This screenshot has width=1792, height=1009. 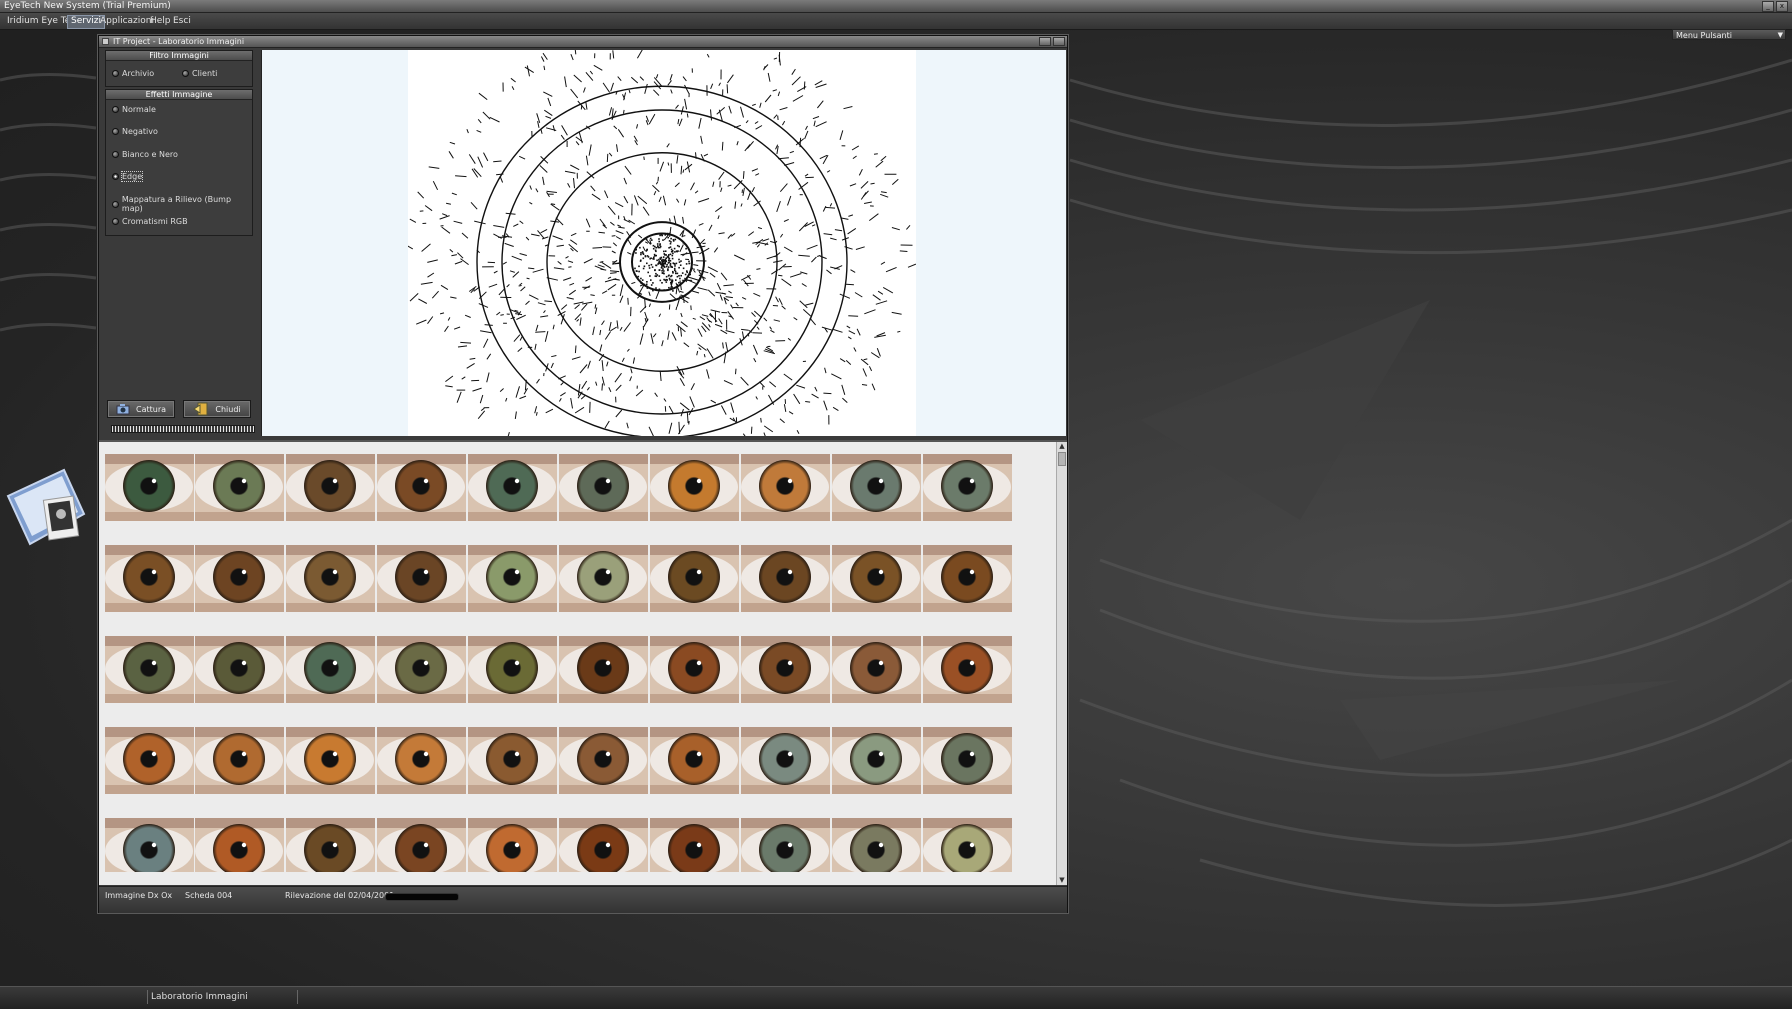 What do you see at coordinates (896, 997) in the screenshot?
I see `taskbar: Laboratorio Immagini` at bounding box center [896, 997].